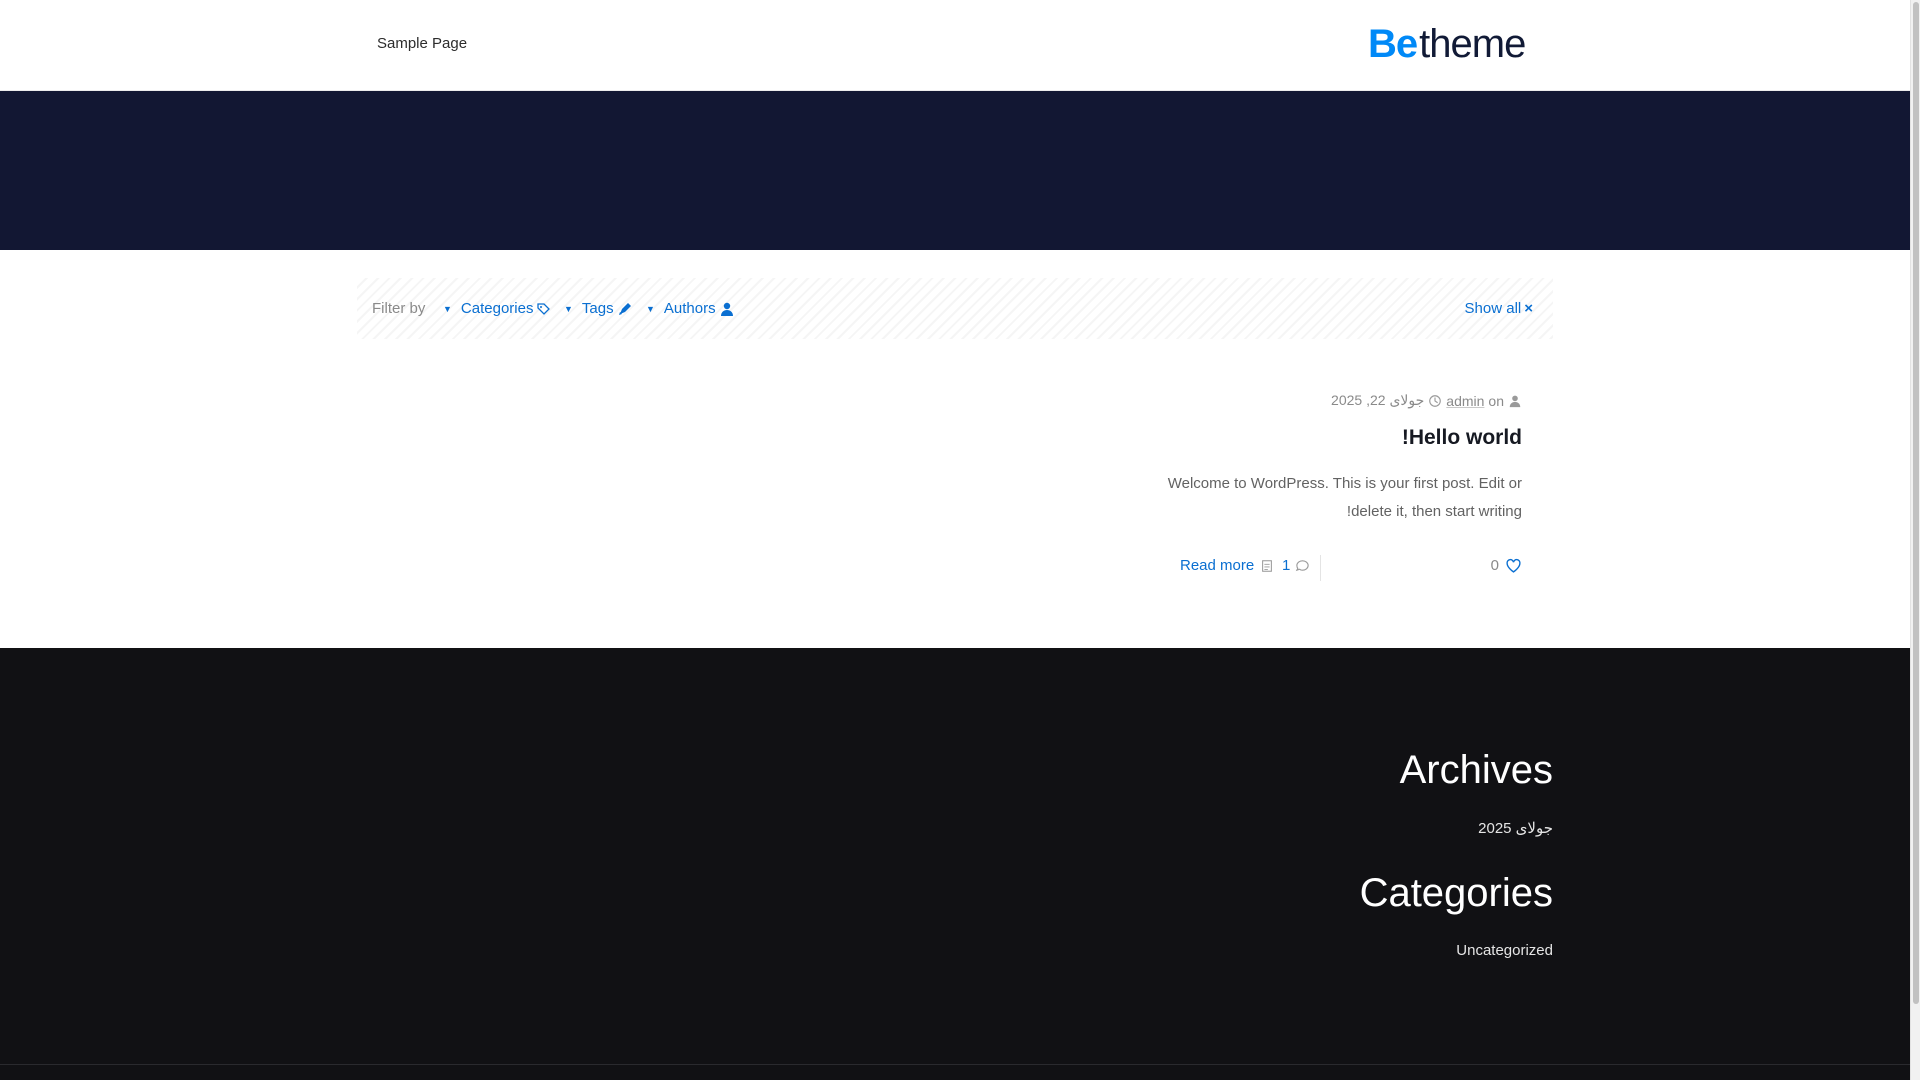  What do you see at coordinates (1456, 893) in the screenshot?
I see `categories-title: Categories` at bounding box center [1456, 893].